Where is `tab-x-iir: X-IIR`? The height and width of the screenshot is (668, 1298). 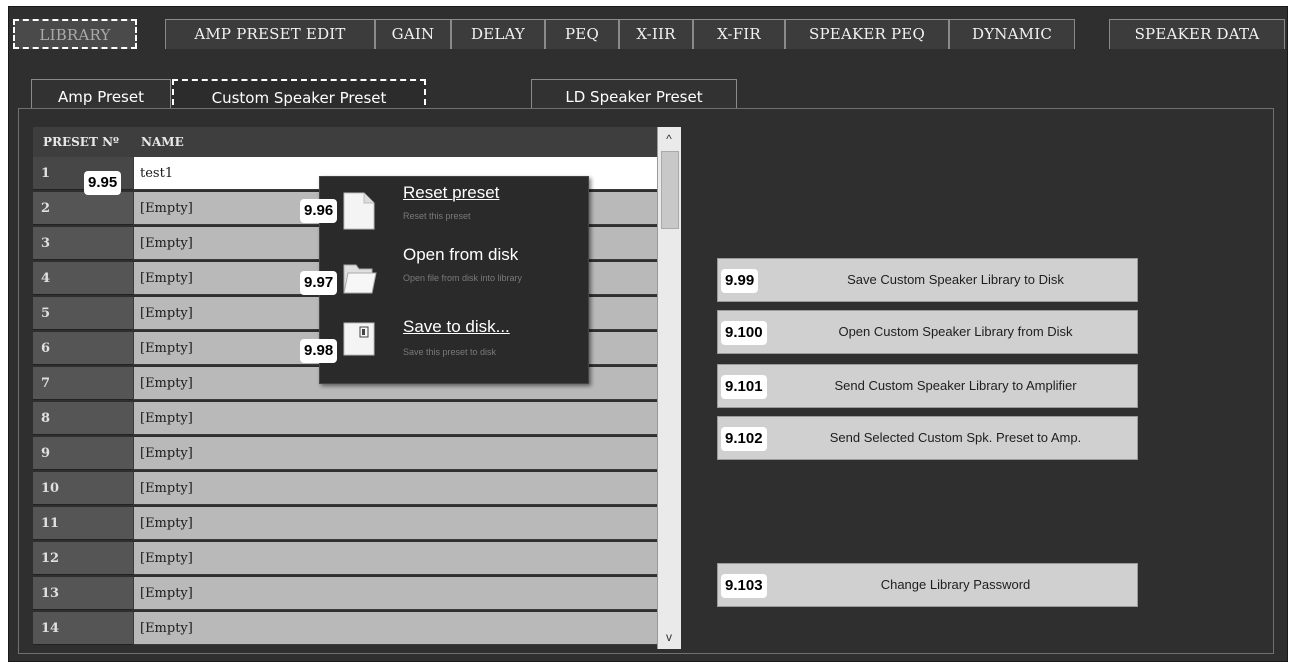 tab-x-iir: X-IIR is located at coordinates (656, 34).